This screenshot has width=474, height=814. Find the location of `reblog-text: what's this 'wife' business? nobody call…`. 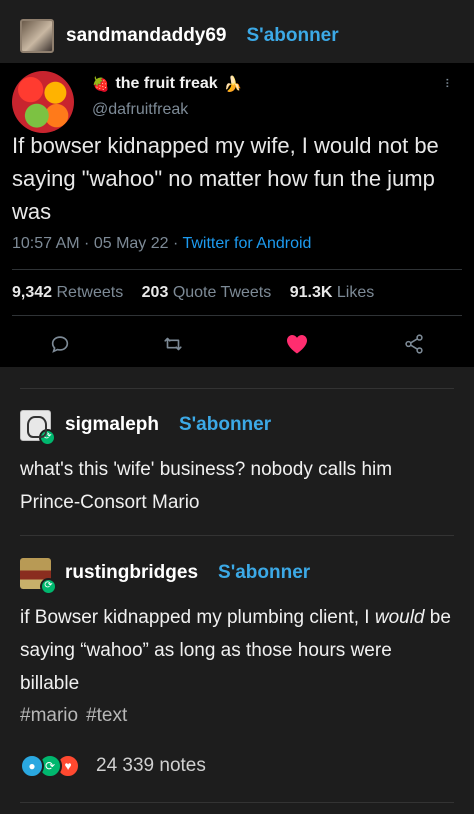

reblog-text: what's this 'wife' business? nobody call… is located at coordinates (206, 486).